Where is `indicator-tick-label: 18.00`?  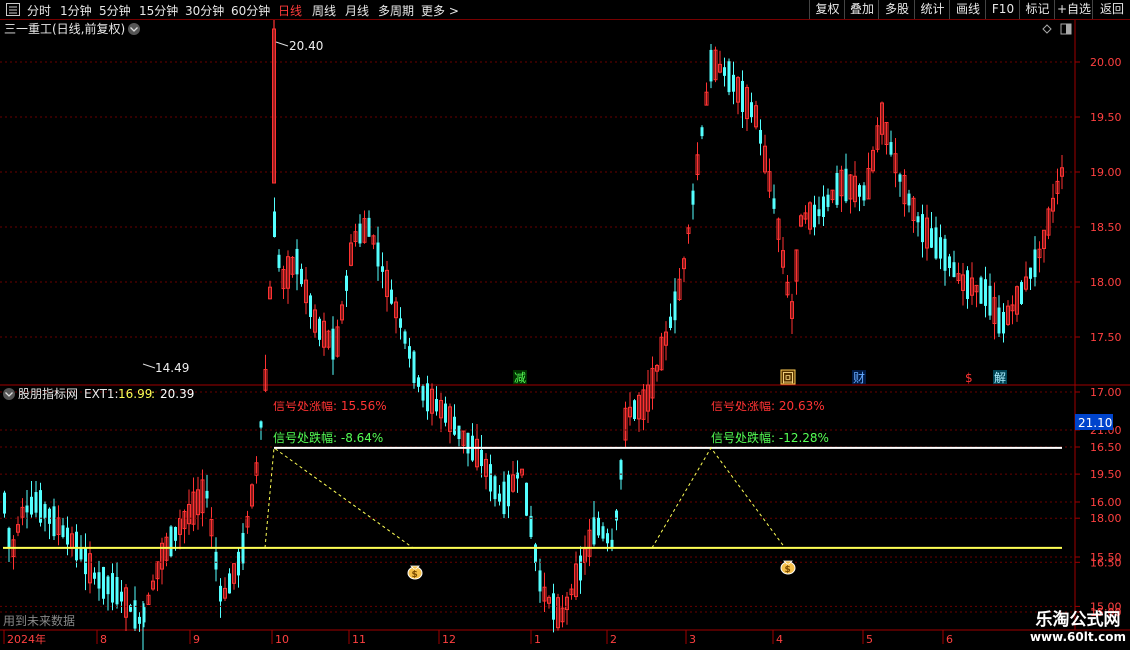 indicator-tick-label: 18.00 is located at coordinates (1106, 518).